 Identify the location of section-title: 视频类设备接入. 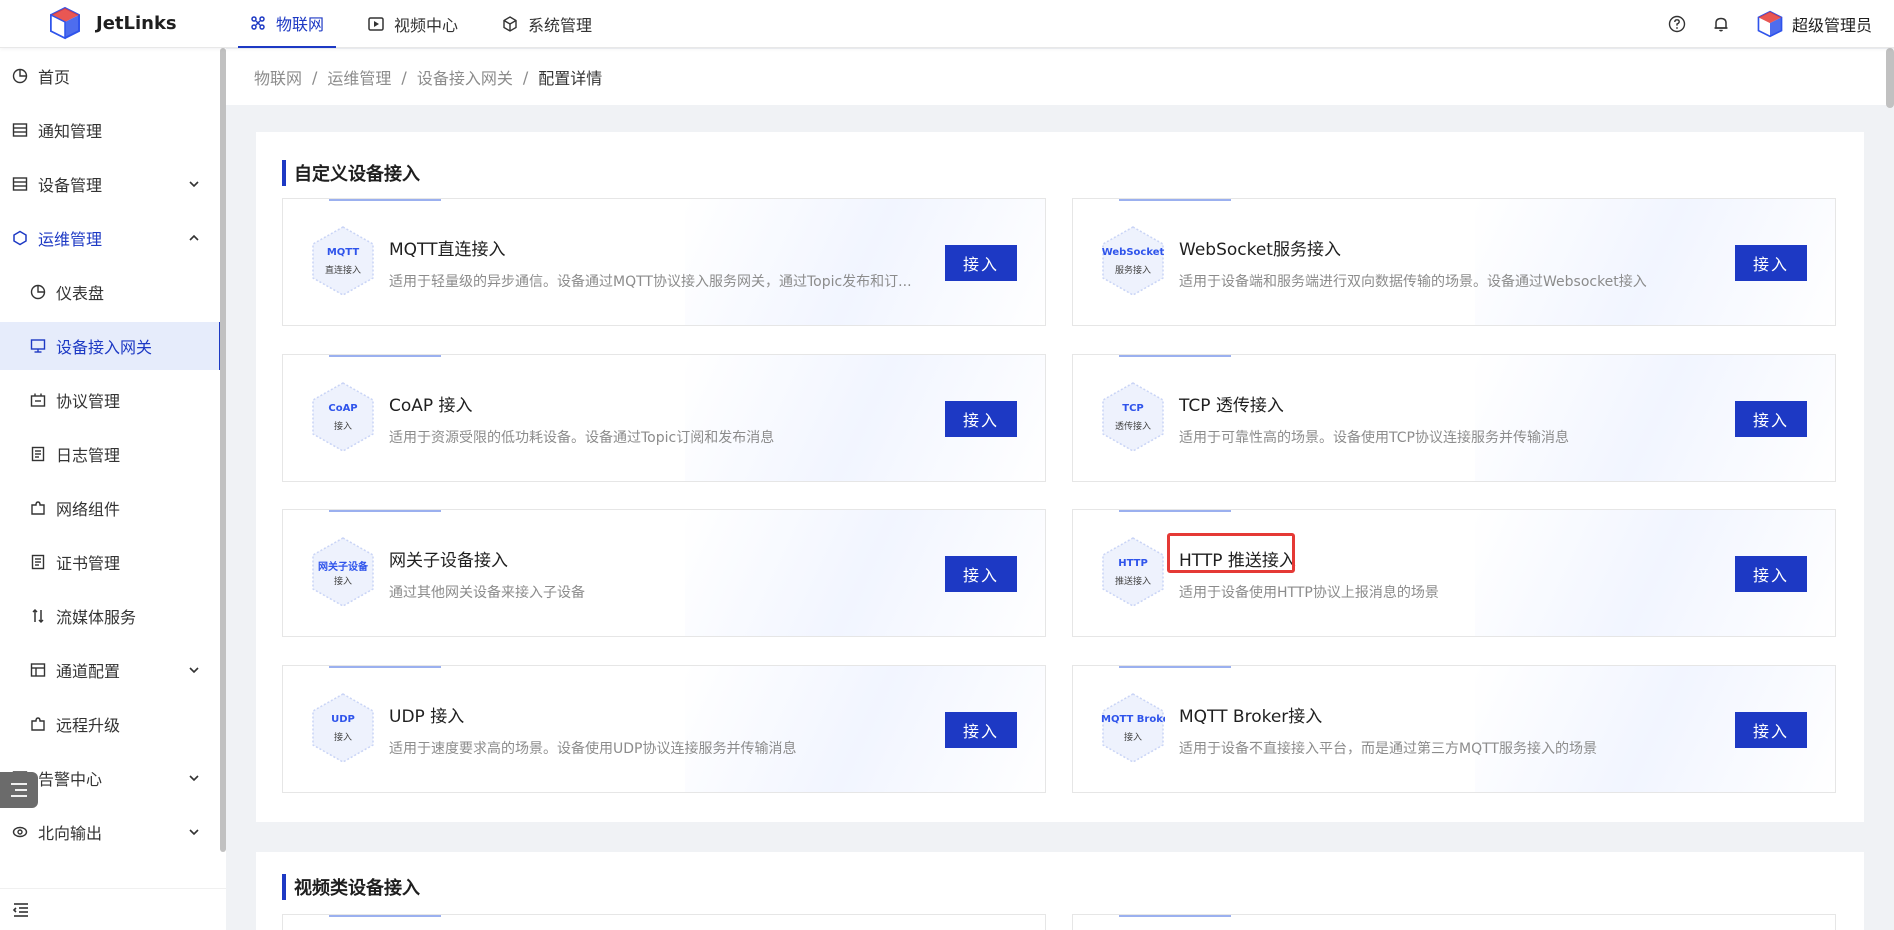
(351, 887).